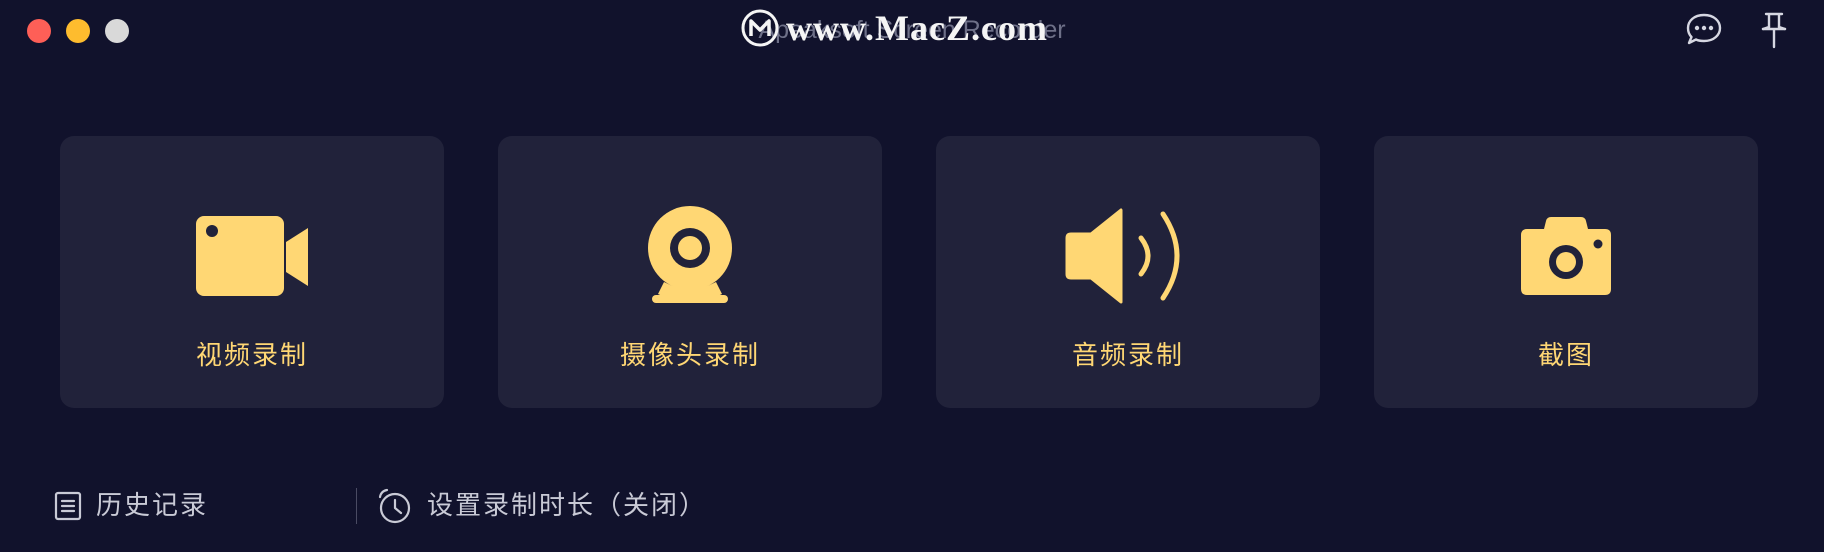 The height and width of the screenshot is (552, 1824). I want to click on feedback-button, so click(1704, 30).